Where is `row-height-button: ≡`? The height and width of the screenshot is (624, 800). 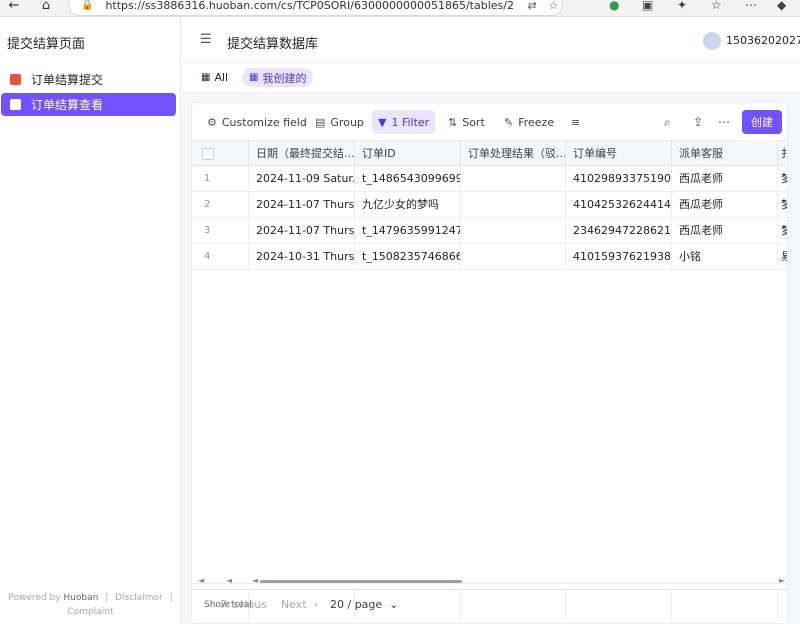 row-height-button: ≡ is located at coordinates (578, 122).